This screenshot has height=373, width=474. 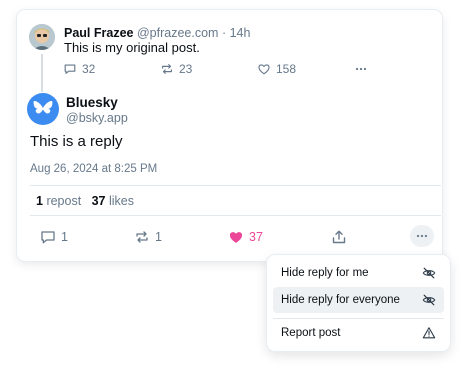 I want to click on menu-item-hide-for-me: Hide reply for me, so click(x=358, y=273).